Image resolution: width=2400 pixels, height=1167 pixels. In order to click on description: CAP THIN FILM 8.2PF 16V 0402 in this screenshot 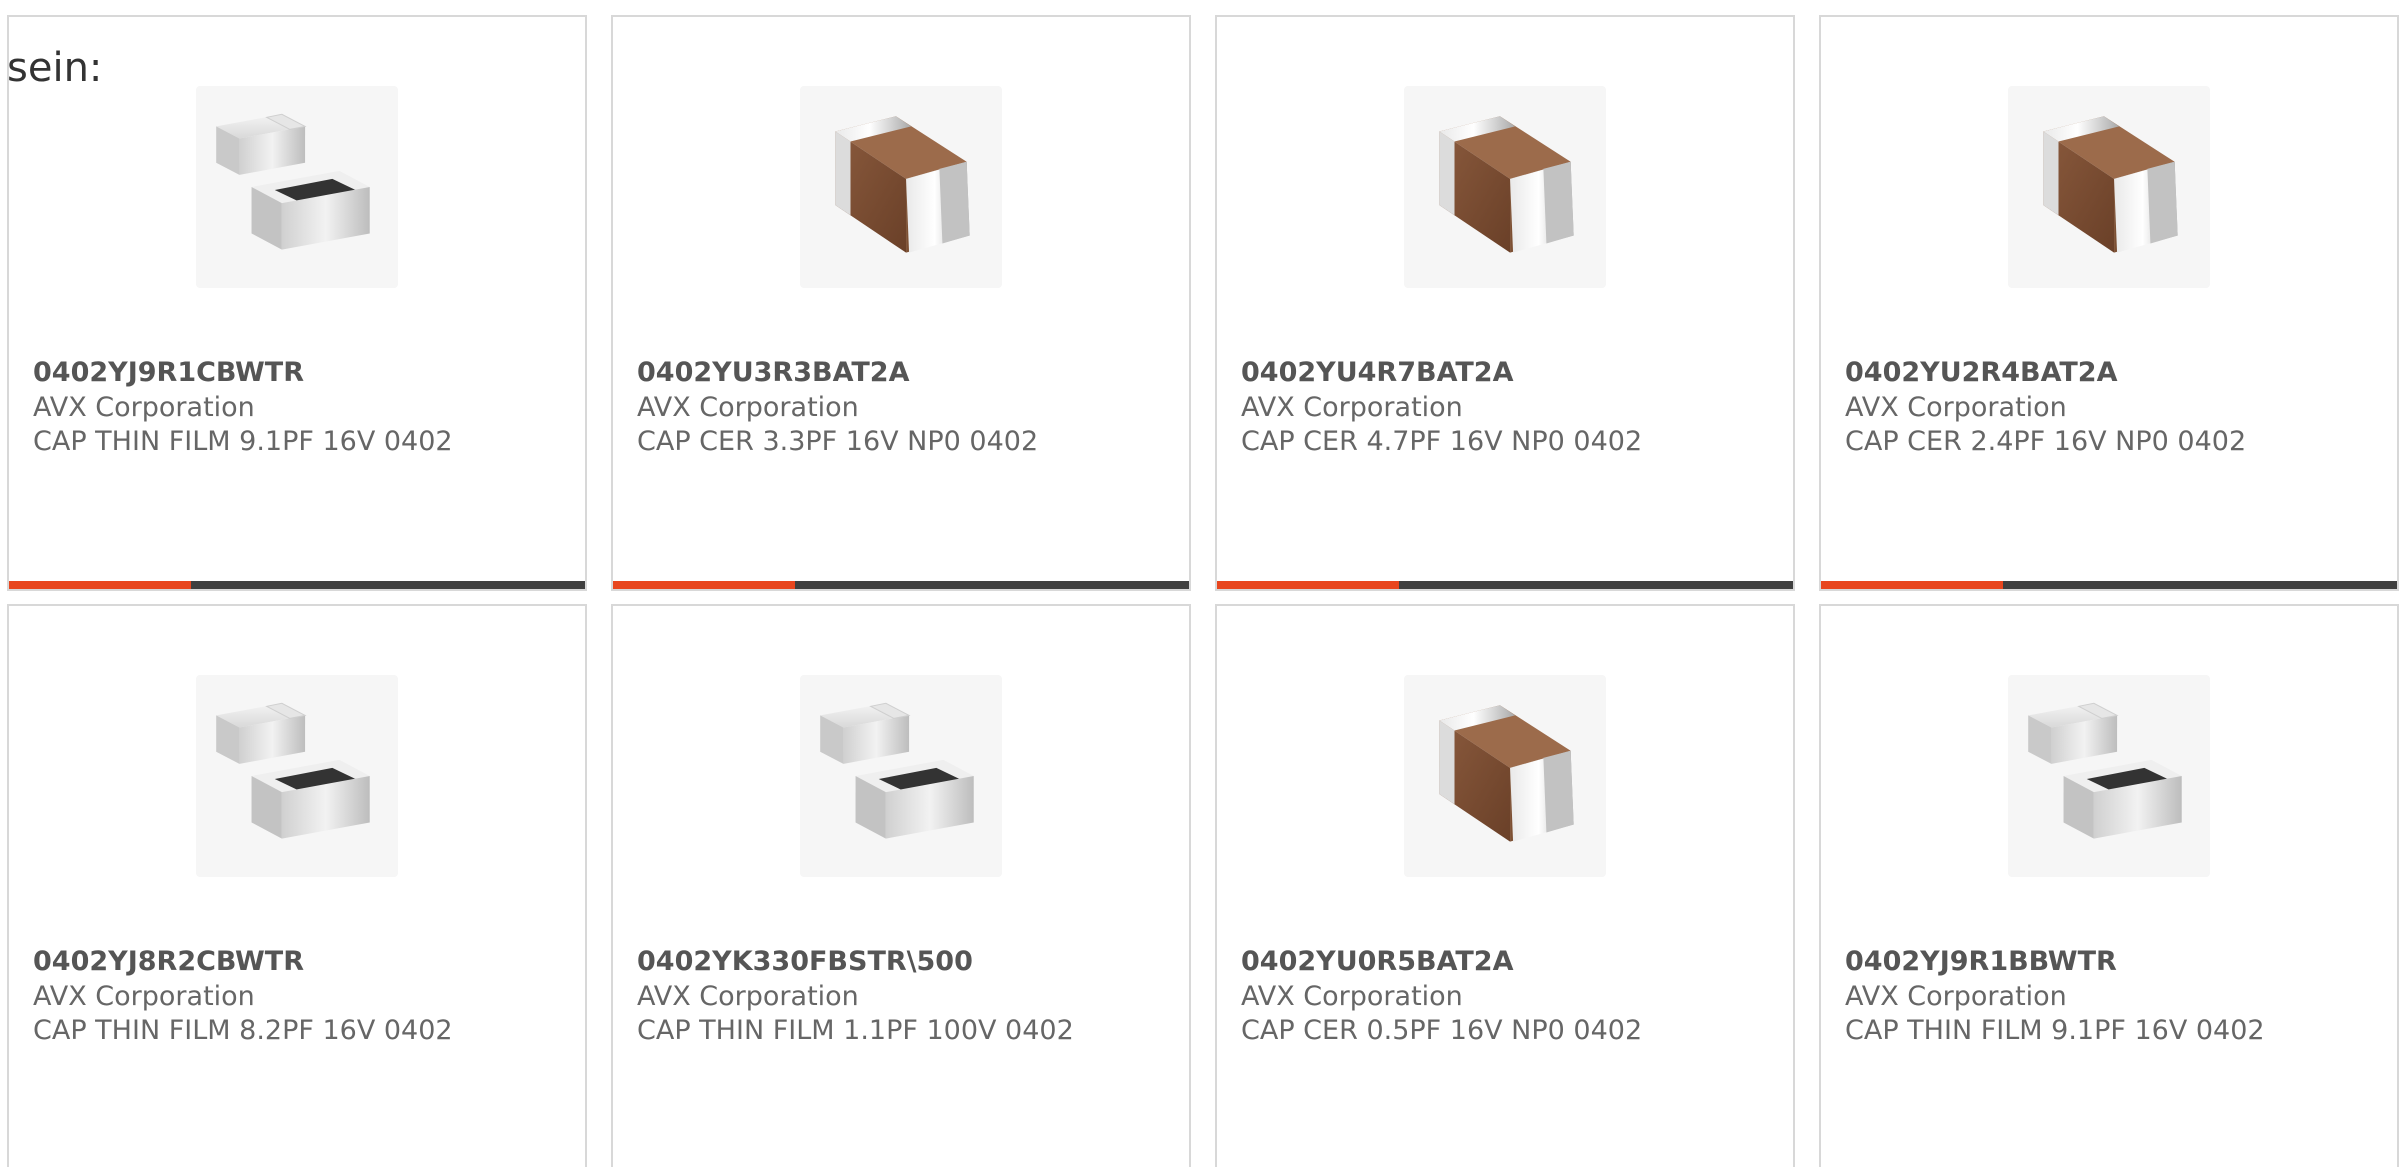, I will do `click(243, 1030)`.